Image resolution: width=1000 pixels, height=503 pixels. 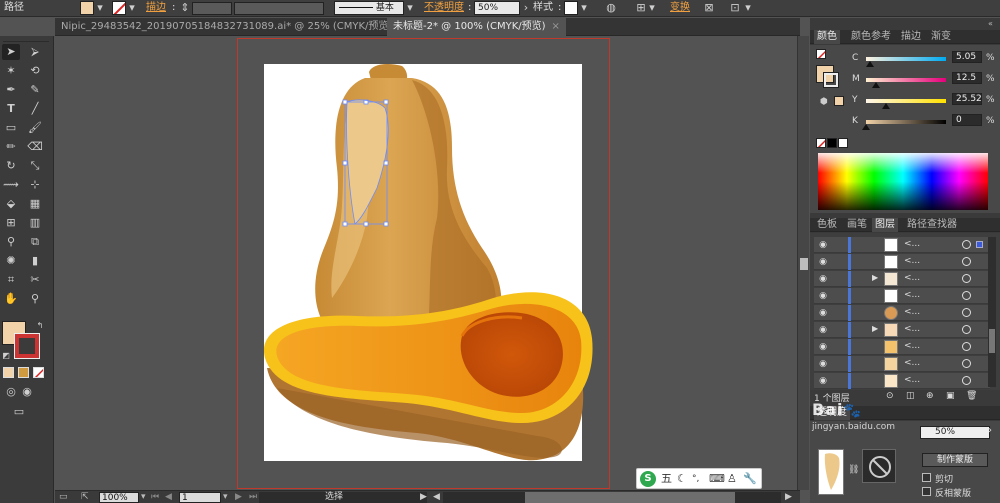 I want to click on channel-k-value: 0, so click(x=967, y=120).